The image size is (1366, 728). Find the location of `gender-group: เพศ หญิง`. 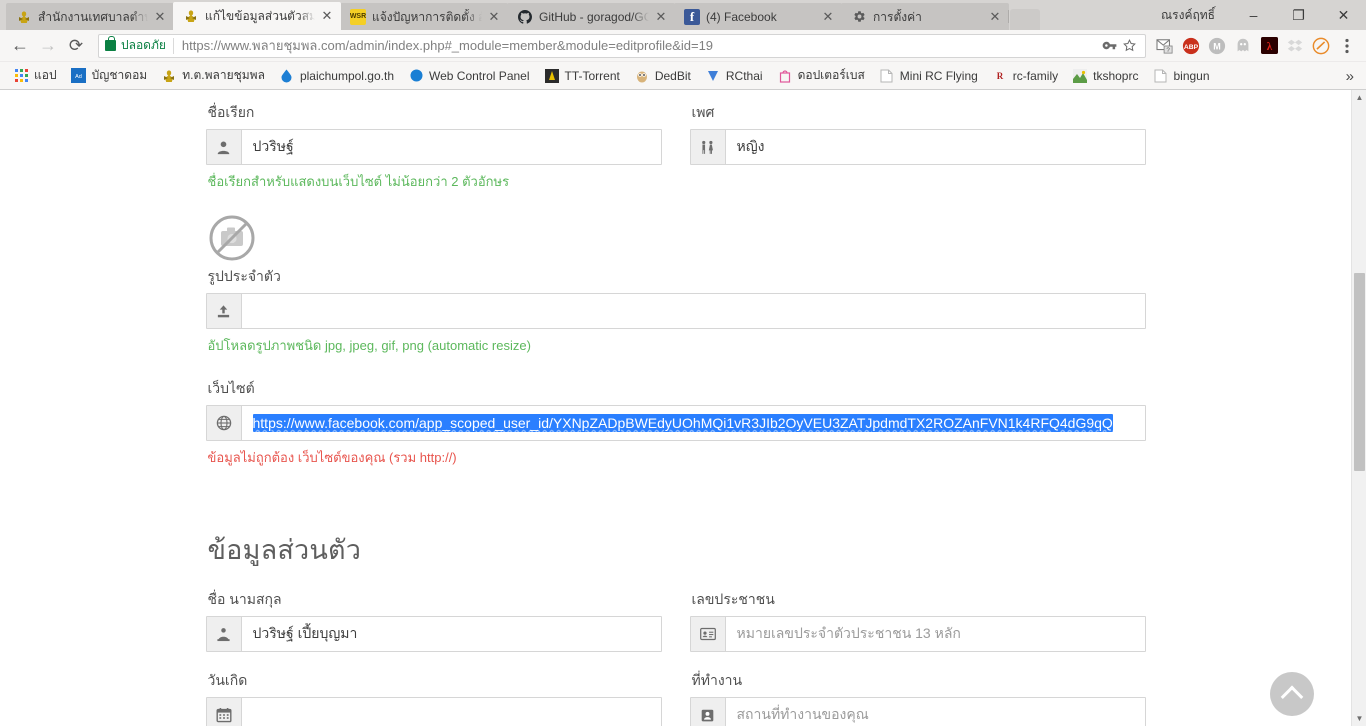

gender-group: เพศ หญิง is located at coordinates (917, 147).